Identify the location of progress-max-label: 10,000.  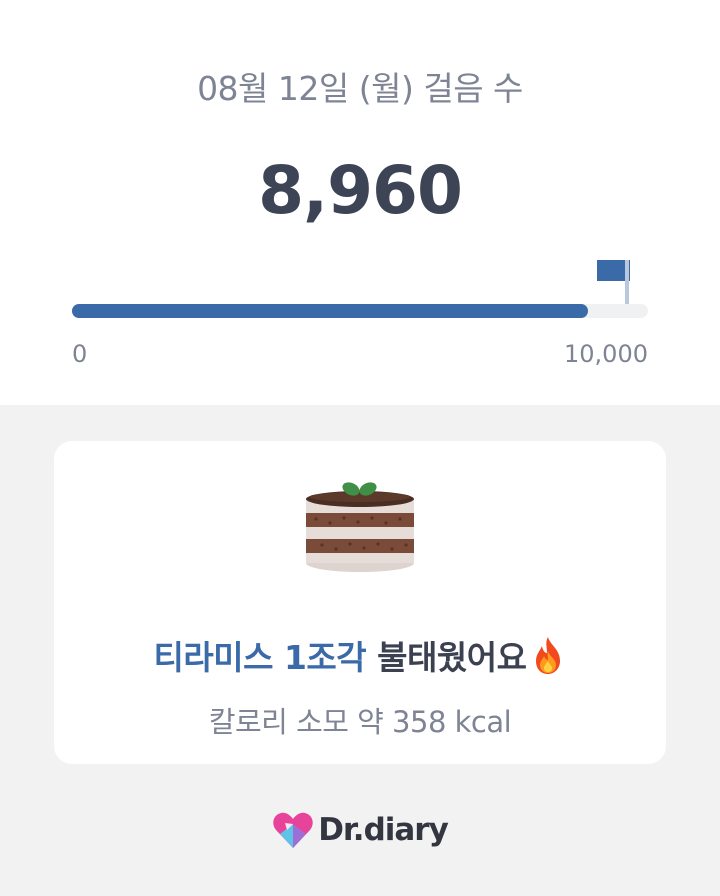
(606, 354).